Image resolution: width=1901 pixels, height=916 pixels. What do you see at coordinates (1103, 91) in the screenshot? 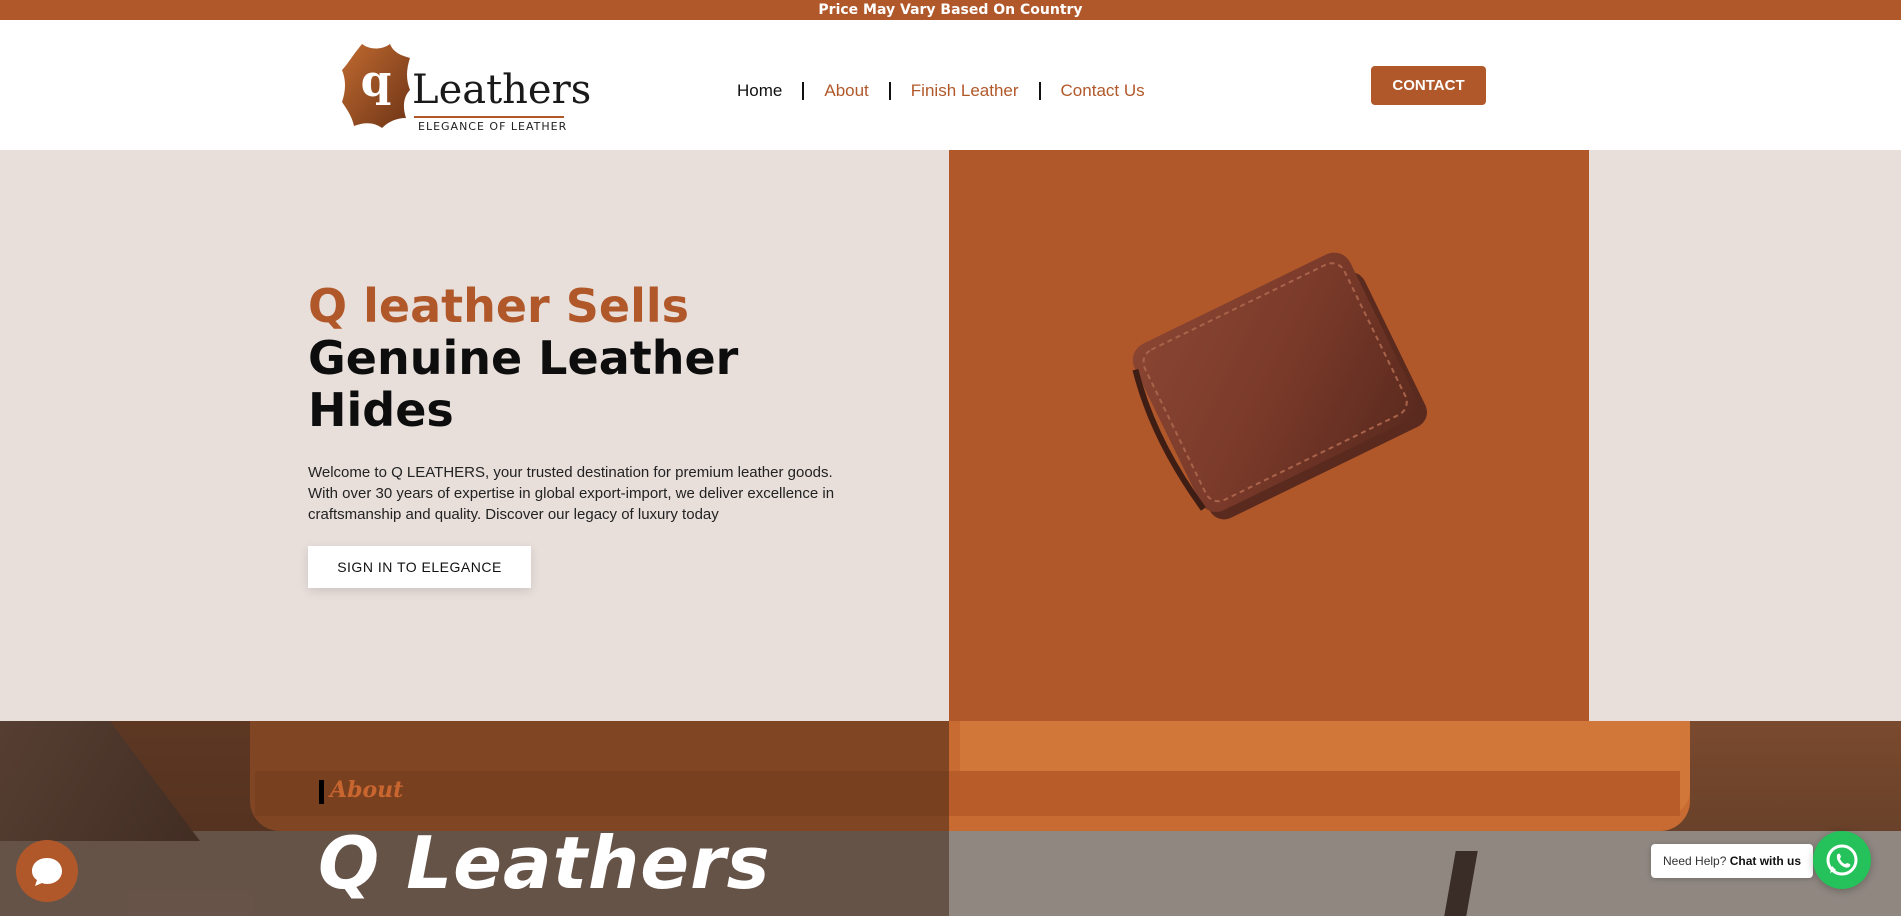
I see `nav-item-contact-us: Contact Us` at bounding box center [1103, 91].